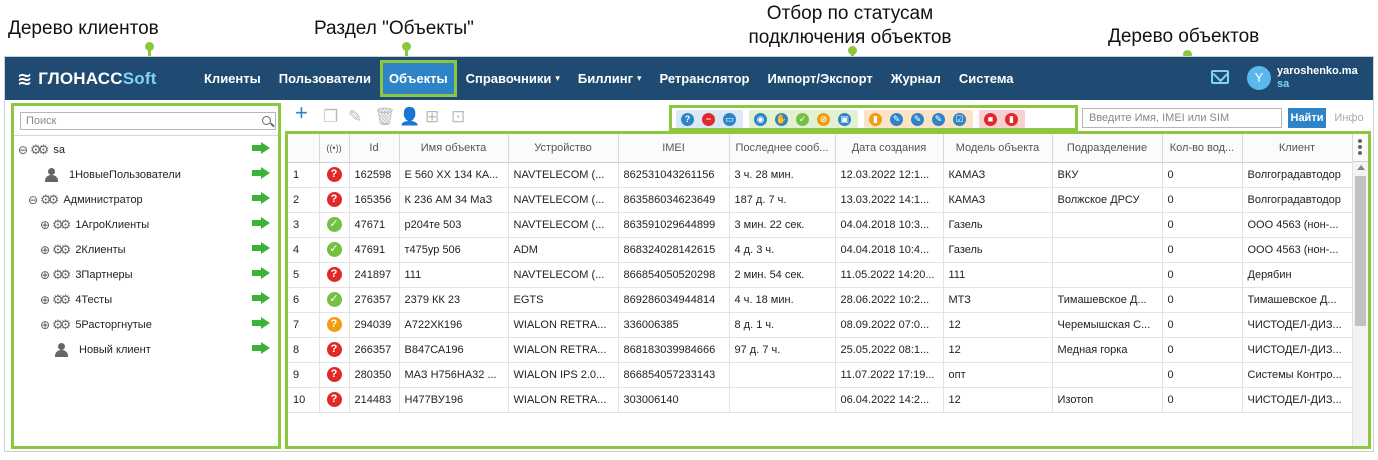 Image resolution: width=1378 pixels, height=460 pixels. Describe the element at coordinates (145, 274) in the screenshot. I see `tree-node: ⊕ ⚙⚙ 3Партнеры` at that location.